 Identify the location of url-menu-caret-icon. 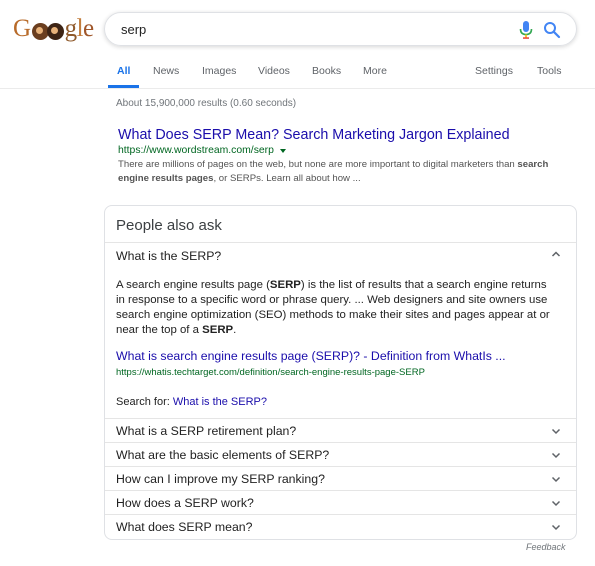
(282, 151).